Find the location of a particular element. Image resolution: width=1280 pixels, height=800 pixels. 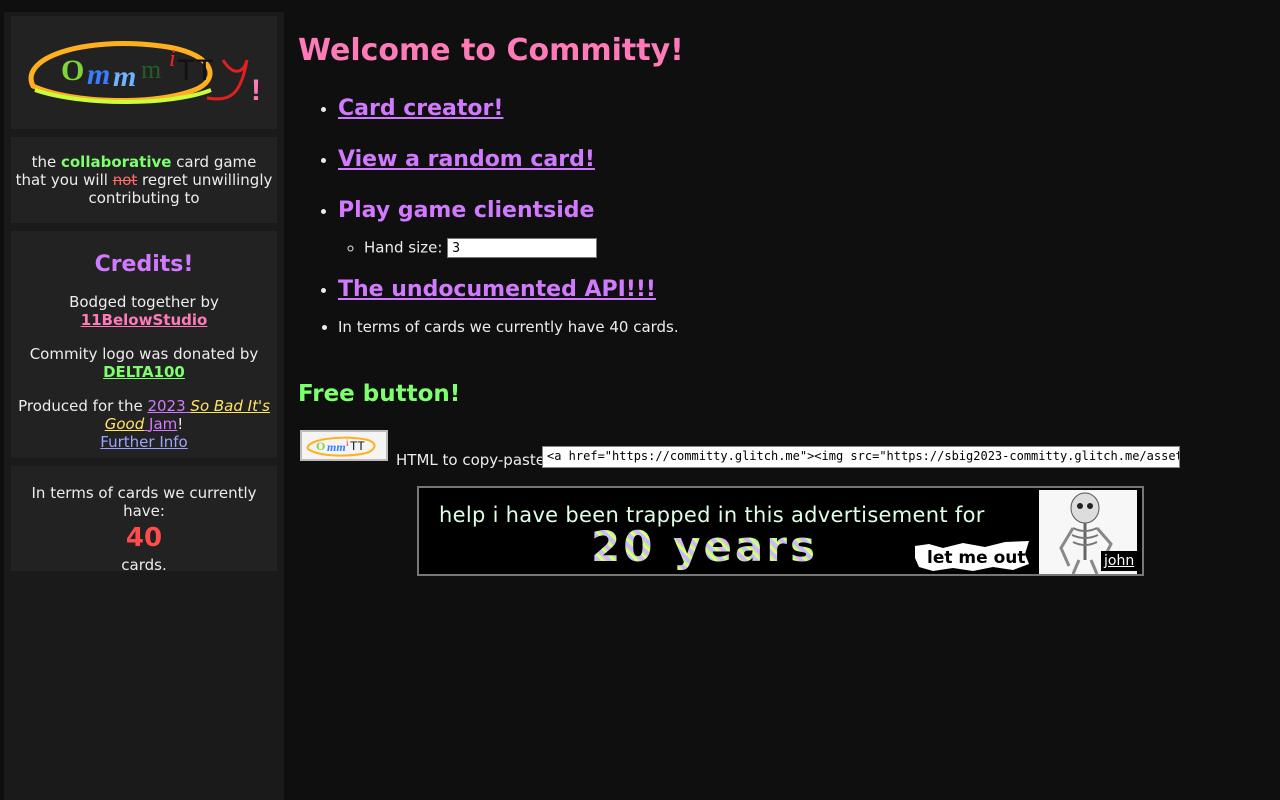

tagline-strike: not is located at coordinates (125, 180).